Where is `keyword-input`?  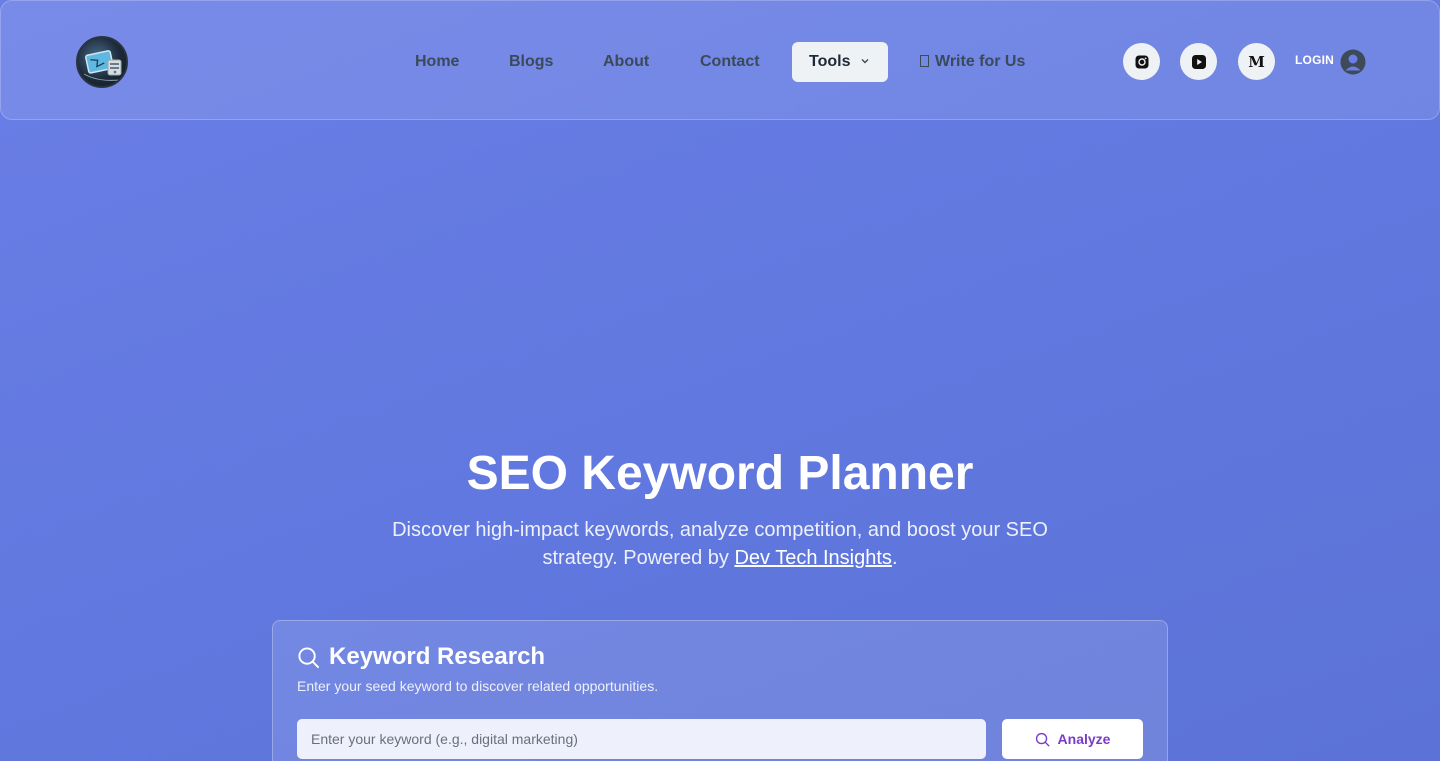
keyword-input is located at coordinates (641, 739).